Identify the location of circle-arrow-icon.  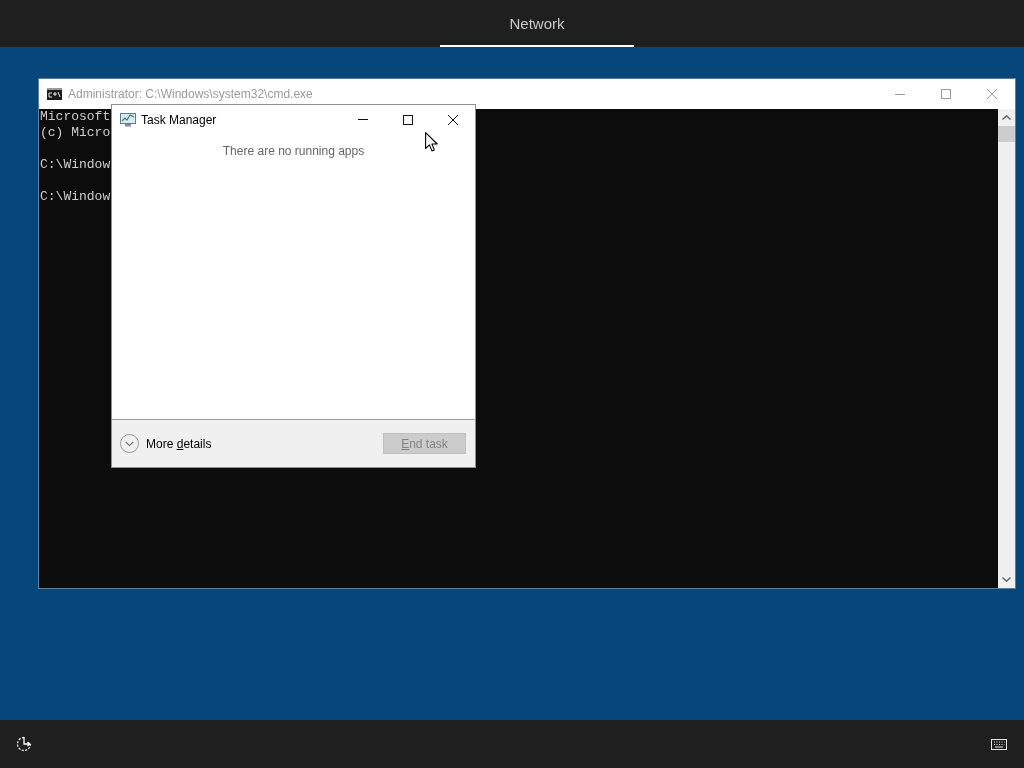
(24, 744).